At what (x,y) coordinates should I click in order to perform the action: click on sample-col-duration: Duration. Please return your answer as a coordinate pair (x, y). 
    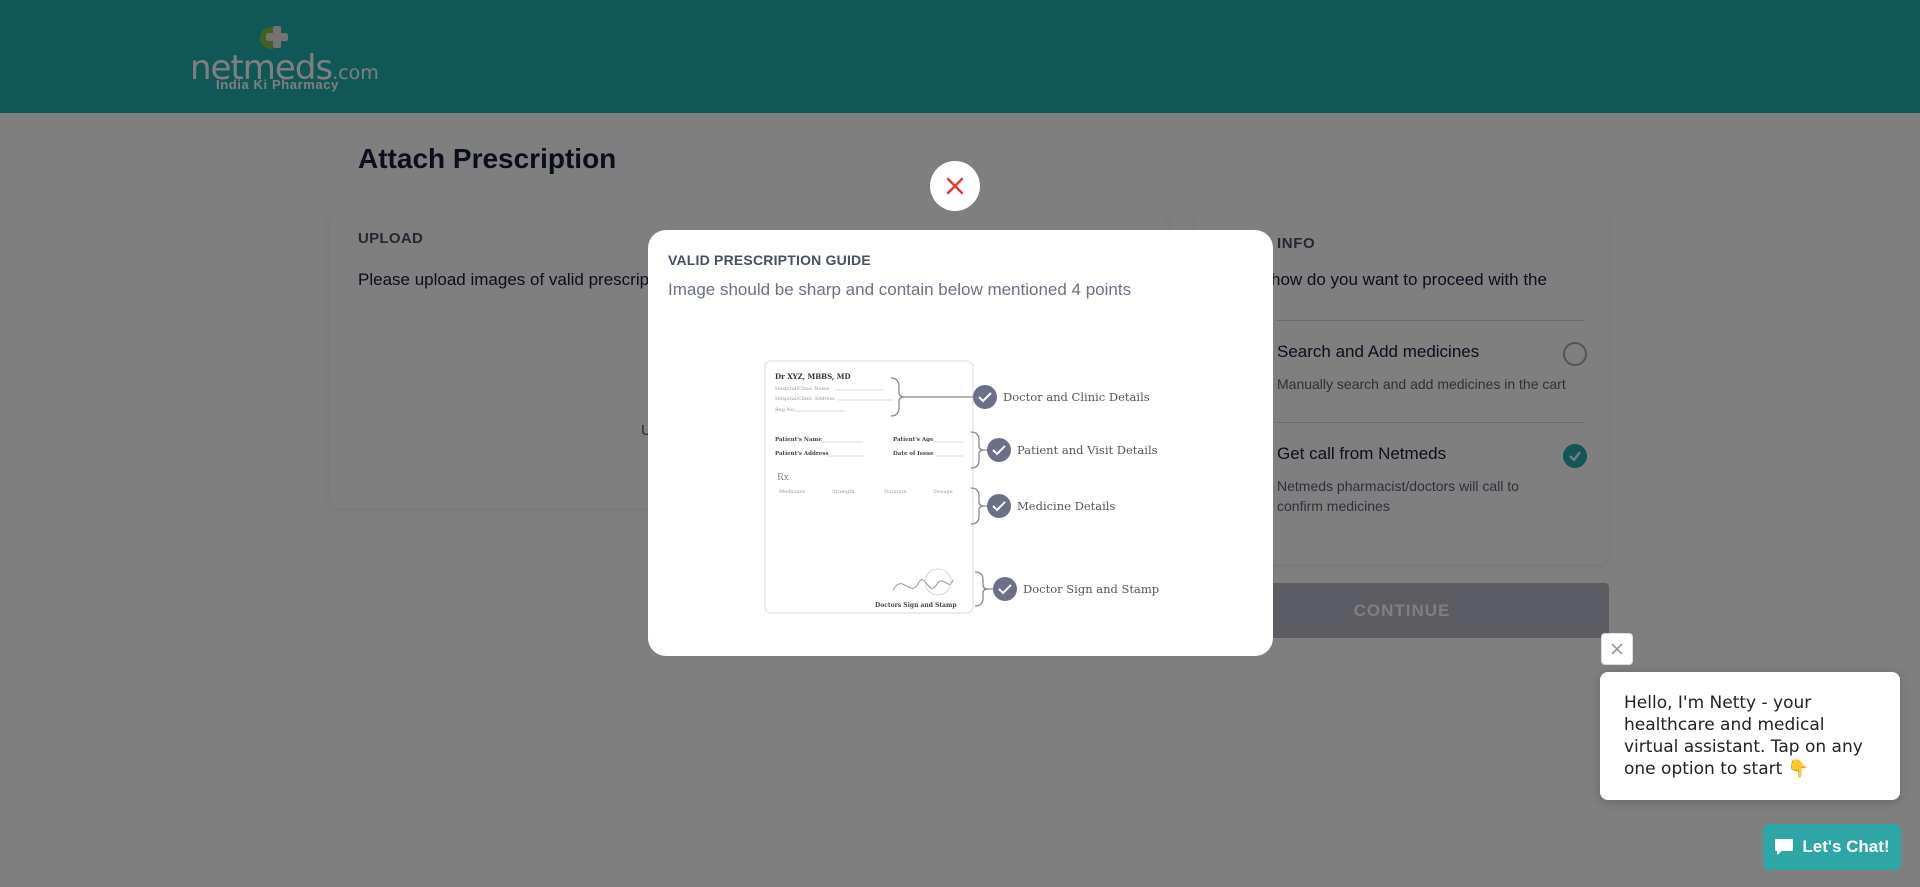
    Looking at the image, I should click on (895, 492).